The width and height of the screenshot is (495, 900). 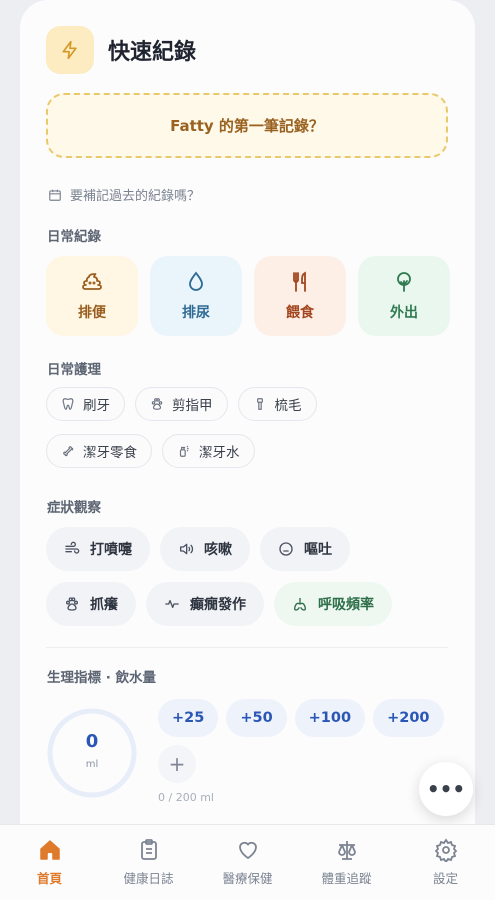 I want to click on care-row-1: 刷牙 剪指甲 梳毛, so click(x=181, y=404).